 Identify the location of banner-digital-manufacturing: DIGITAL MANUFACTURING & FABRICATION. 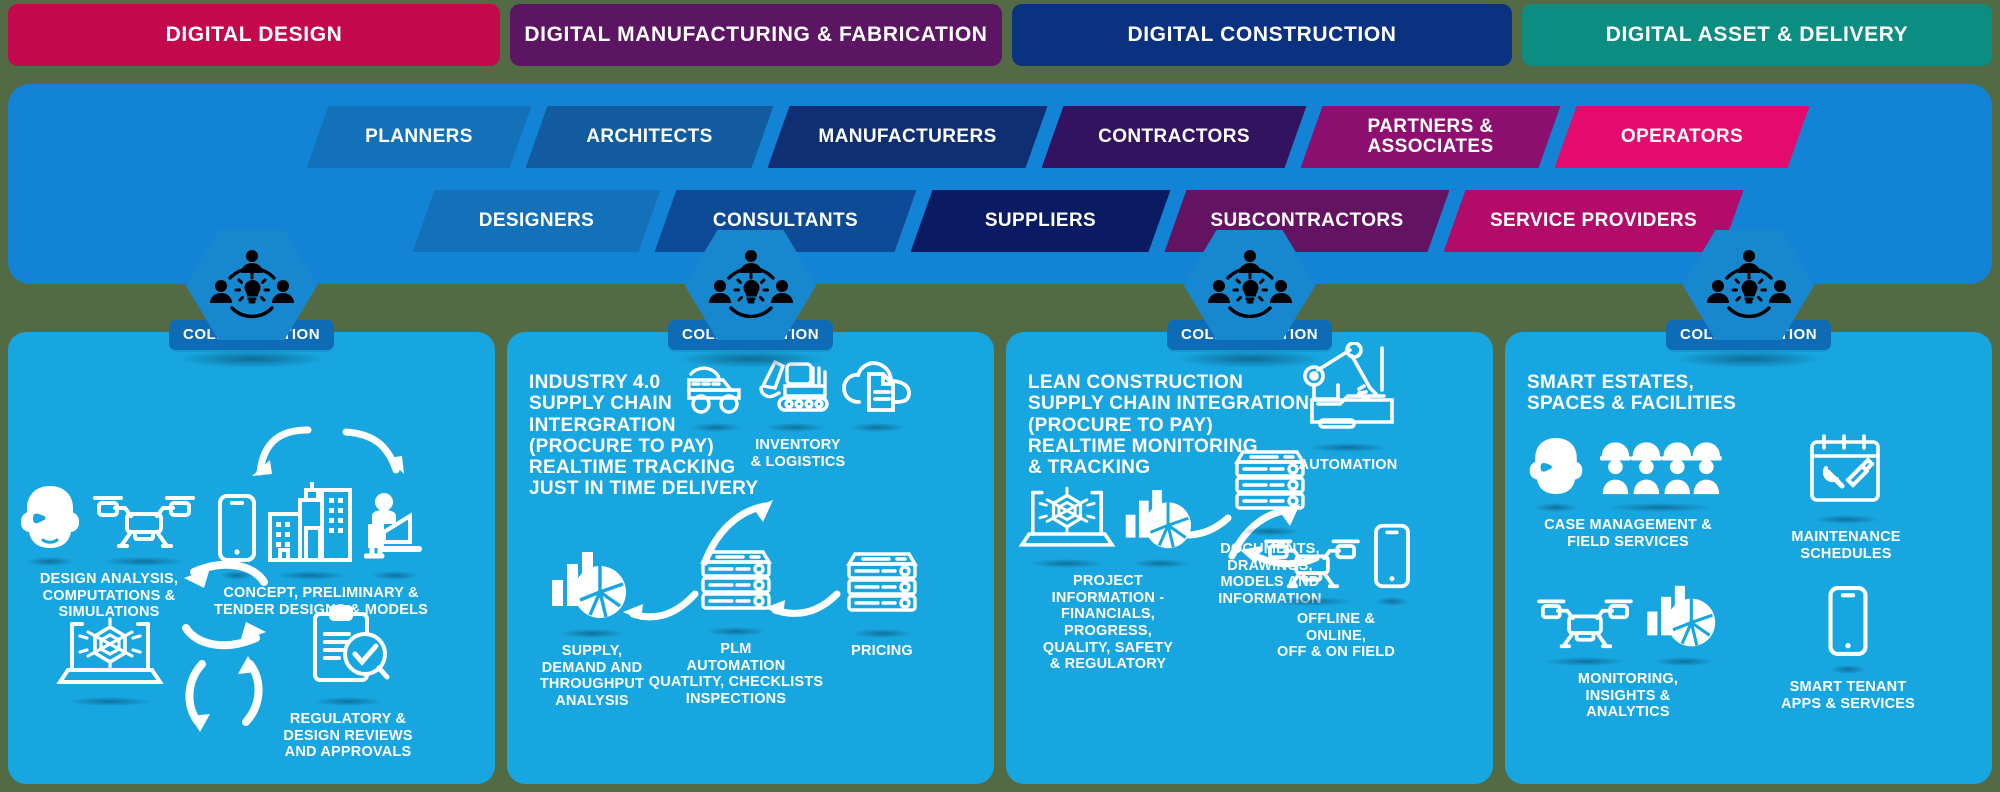
(756, 35).